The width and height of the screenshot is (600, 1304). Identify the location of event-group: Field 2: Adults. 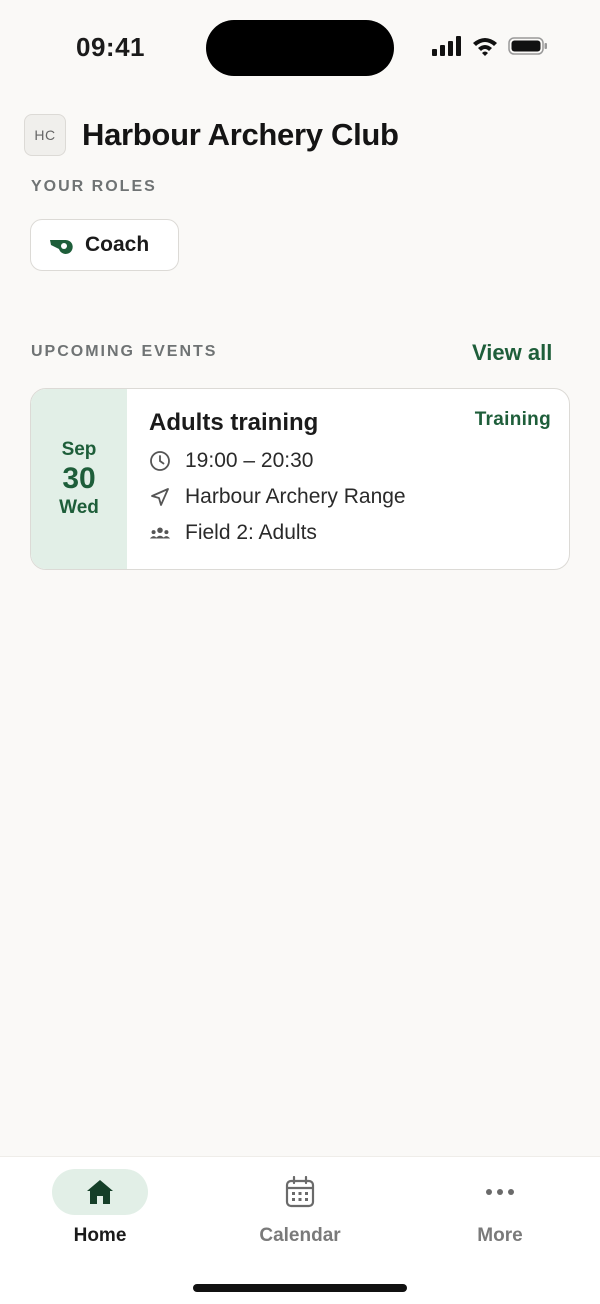
(251, 532).